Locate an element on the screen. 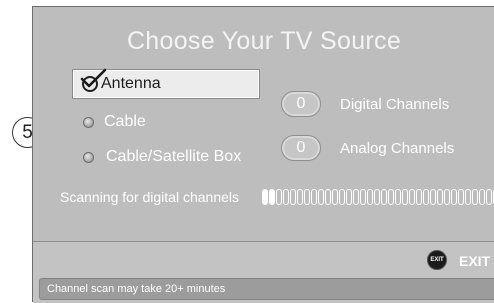 Image resolution: width=494 pixels, height=303 pixels. checkmark-icon is located at coordinates (93, 78).